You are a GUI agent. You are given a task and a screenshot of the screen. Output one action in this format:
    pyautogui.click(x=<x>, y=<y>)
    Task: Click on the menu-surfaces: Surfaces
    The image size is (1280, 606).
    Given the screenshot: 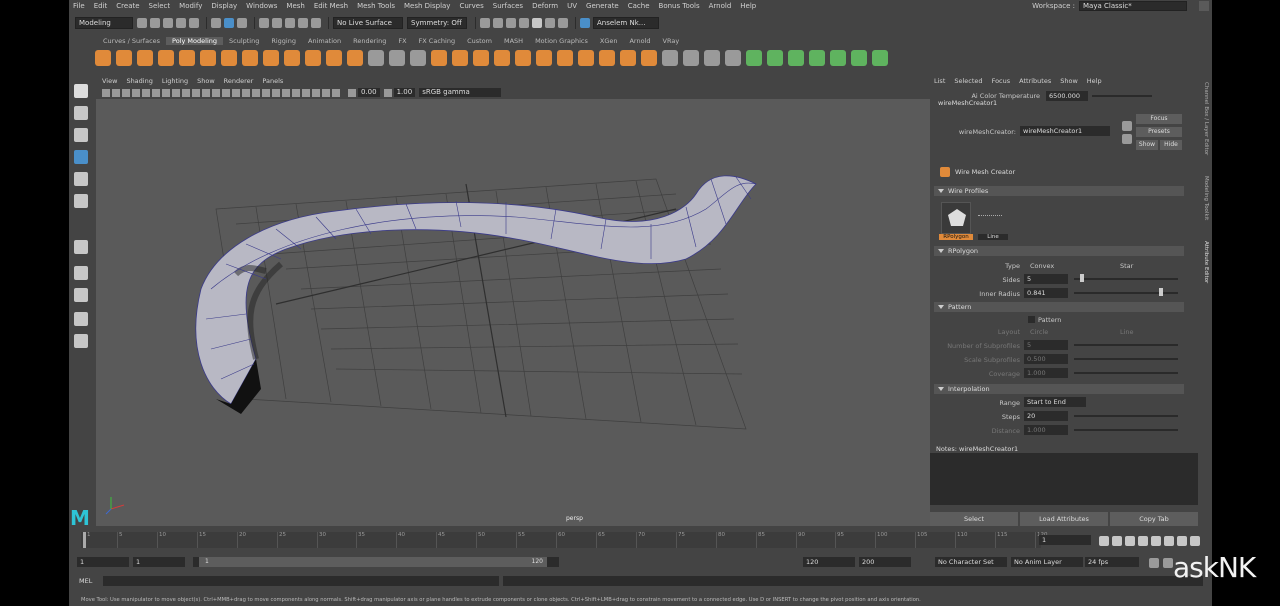 What is the action you would take?
    pyautogui.click(x=508, y=6)
    